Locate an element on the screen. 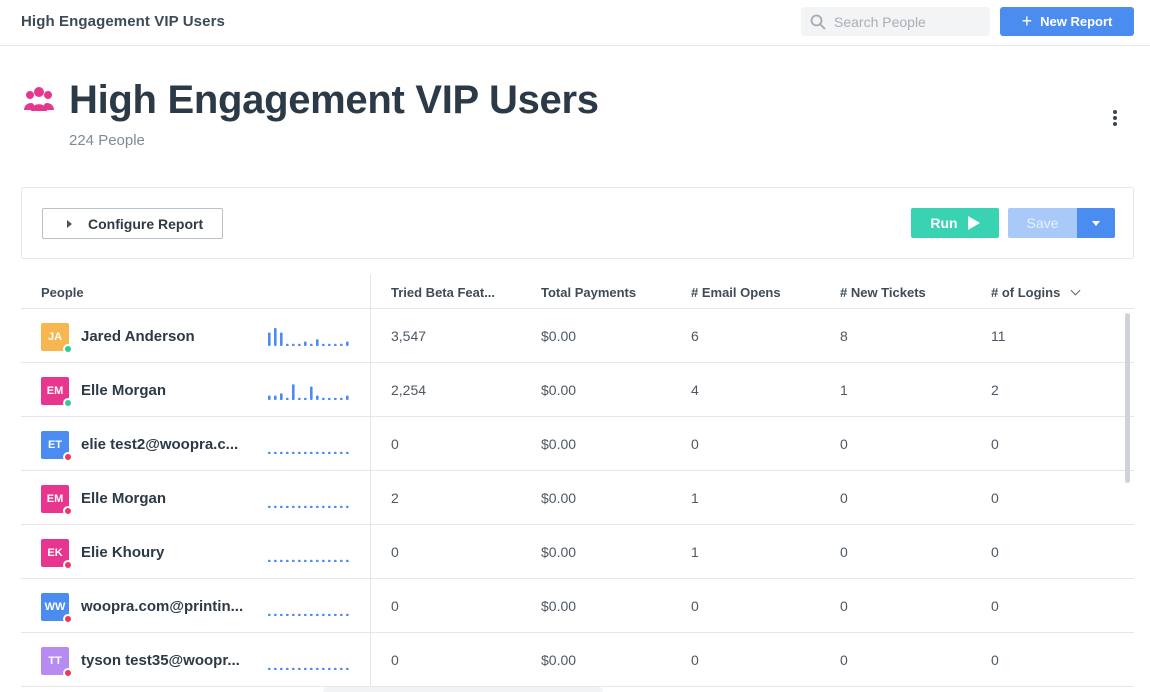  search-box is located at coordinates (895, 21).